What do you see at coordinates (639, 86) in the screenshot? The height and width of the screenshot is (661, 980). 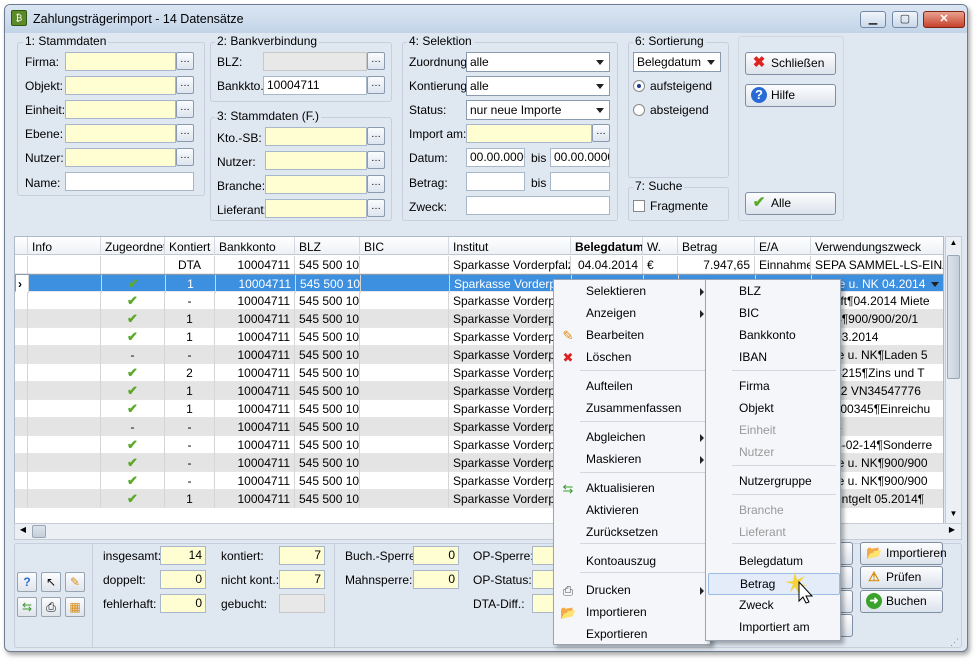 I see `sort-asc-radio` at bounding box center [639, 86].